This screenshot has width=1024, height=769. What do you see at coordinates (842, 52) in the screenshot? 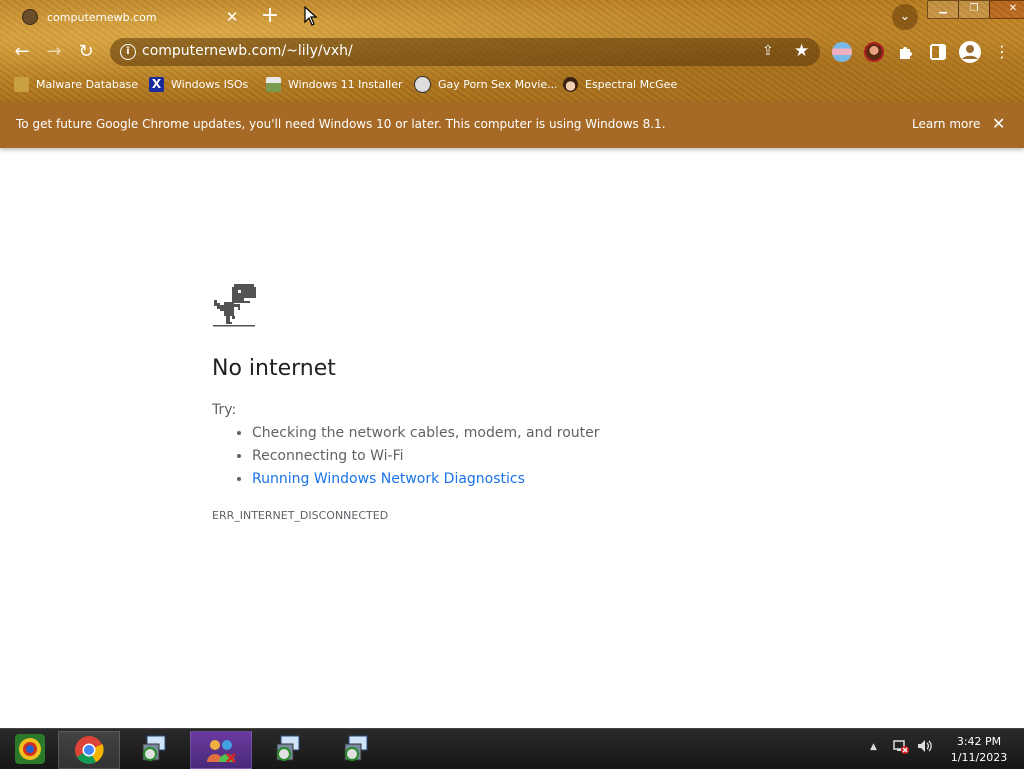
I see `extension-flag-icon` at bounding box center [842, 52].